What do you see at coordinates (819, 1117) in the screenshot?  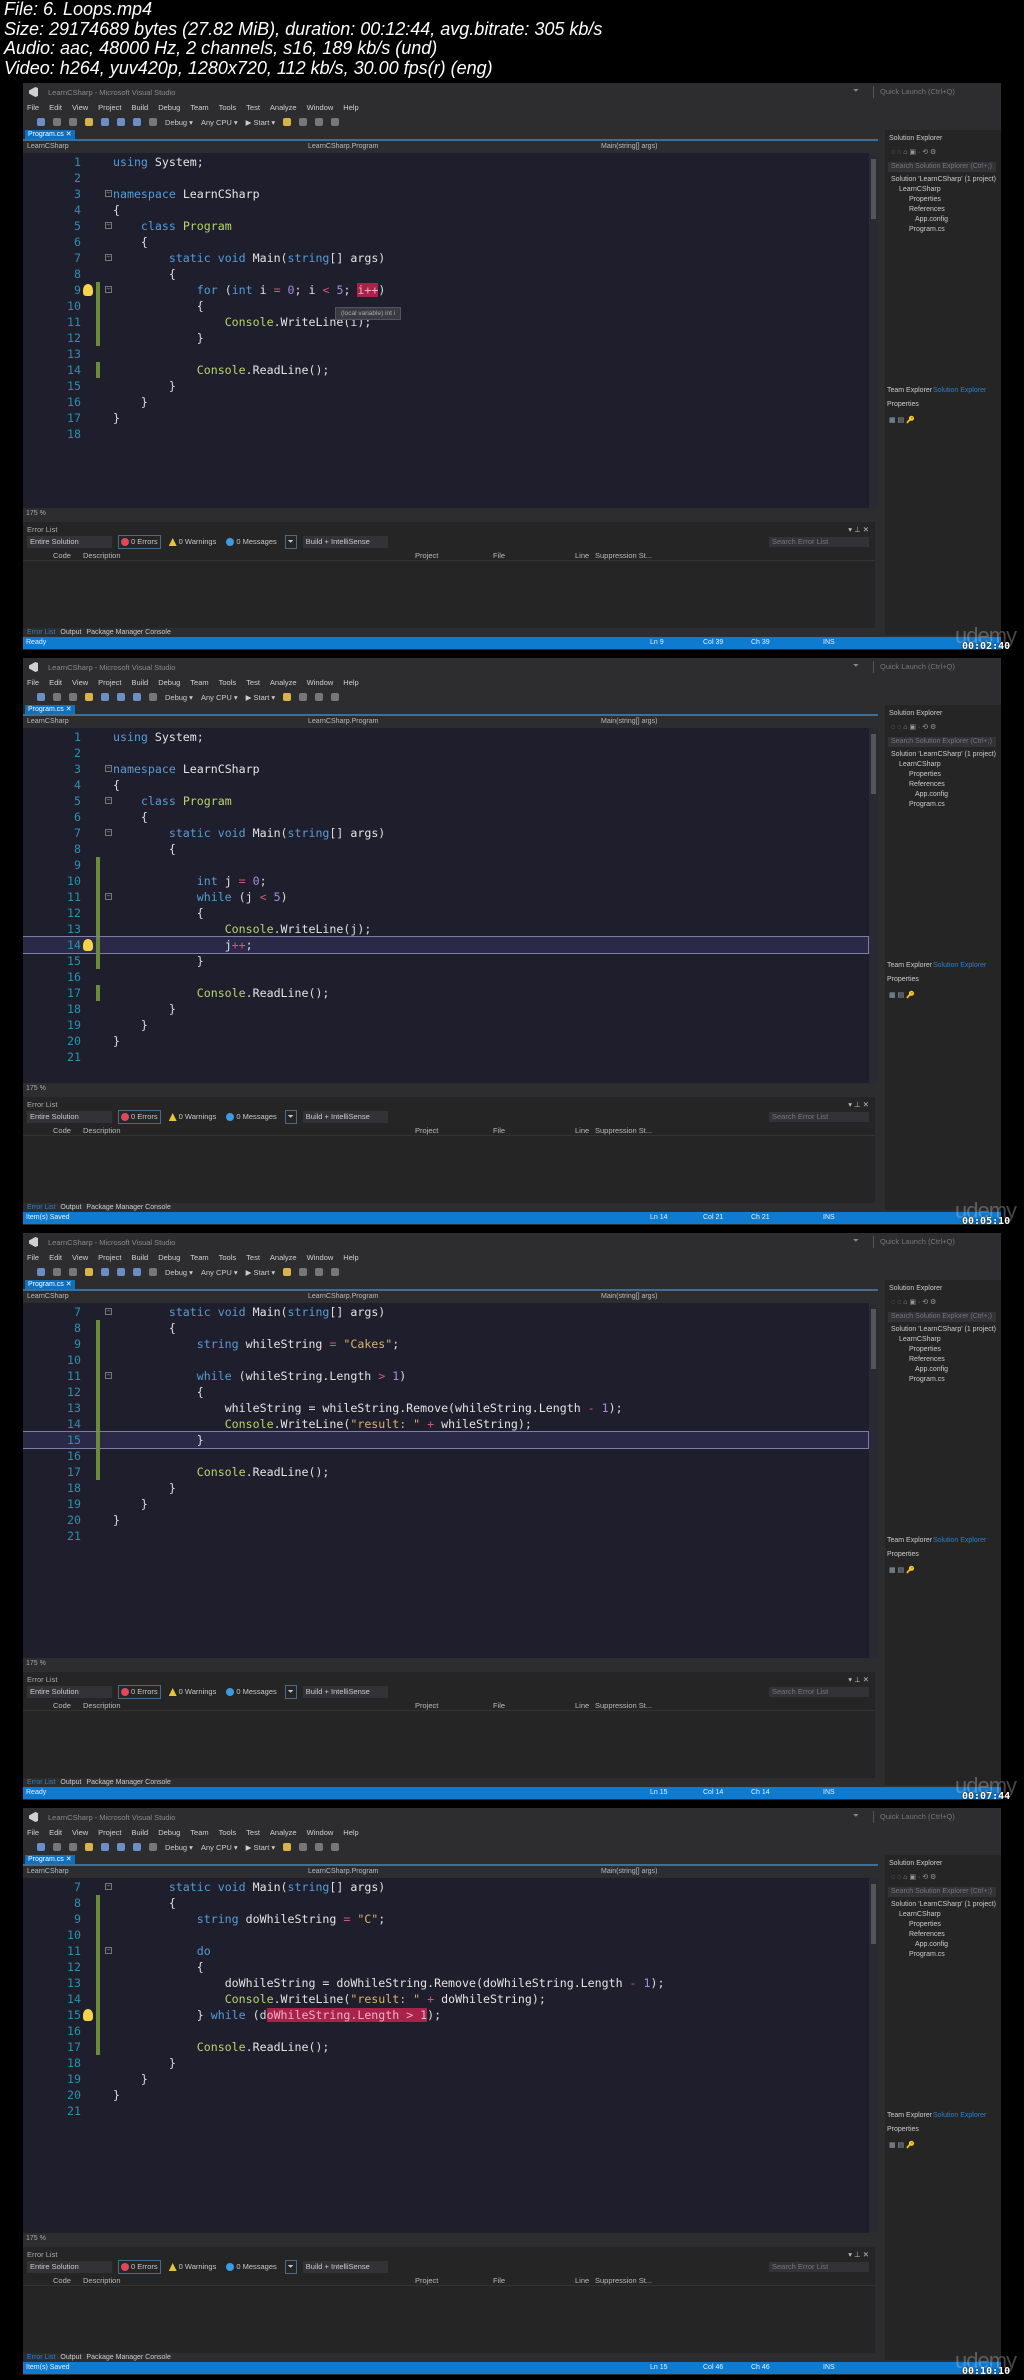 I see `search-error-list-input: Search Error List` at bounding box center [819, 1117].